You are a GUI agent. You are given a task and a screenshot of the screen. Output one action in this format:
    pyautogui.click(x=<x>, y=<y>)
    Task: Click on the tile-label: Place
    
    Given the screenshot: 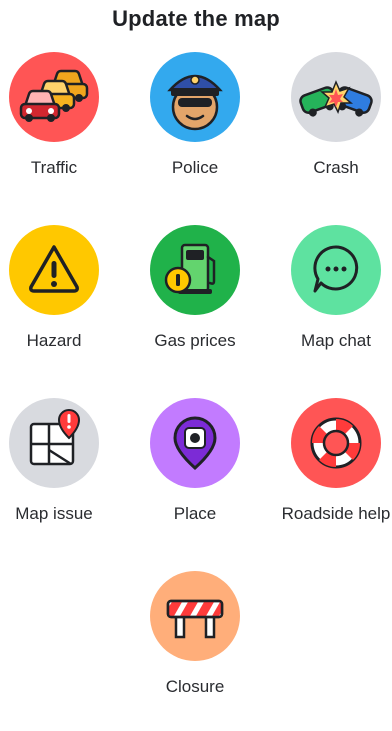 What is the action you would take?
    pyautogui.click(x=195, y=513)
    